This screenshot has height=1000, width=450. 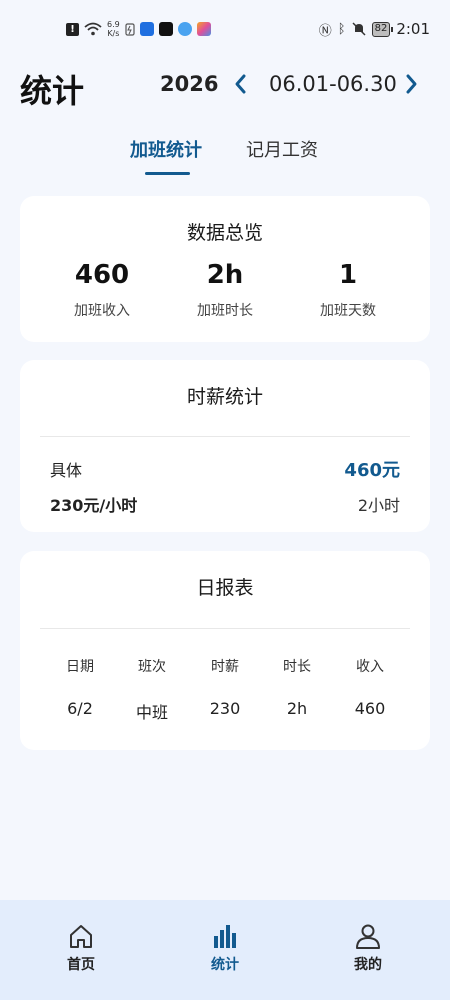 What do you see at coordinates (225, 29) in the screenshot?
I see `status-bar: ! 6.9 K/s Ⓝ ᛒ 82 2:01` at bounding box center [225, 29].